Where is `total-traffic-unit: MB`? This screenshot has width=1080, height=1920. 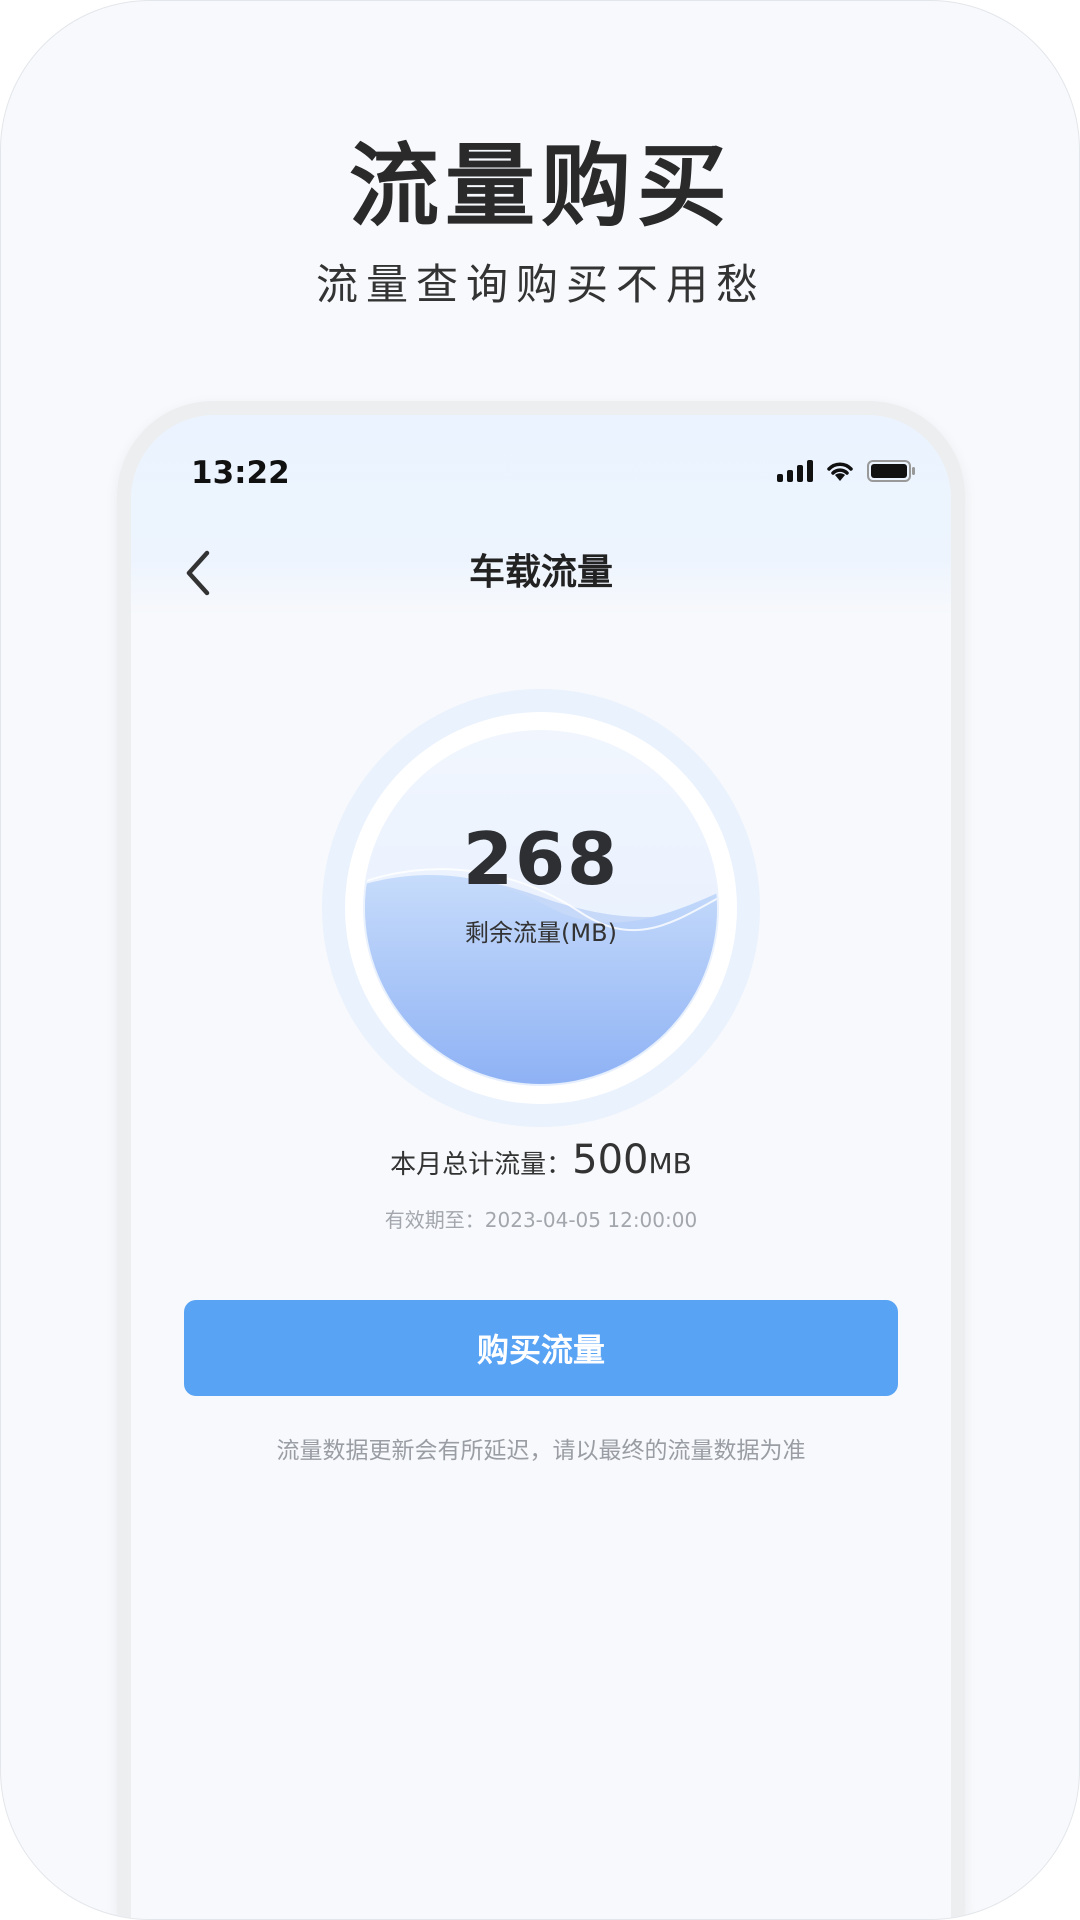
total-traffic-unit: MB is located at coordinates (670, 1163).